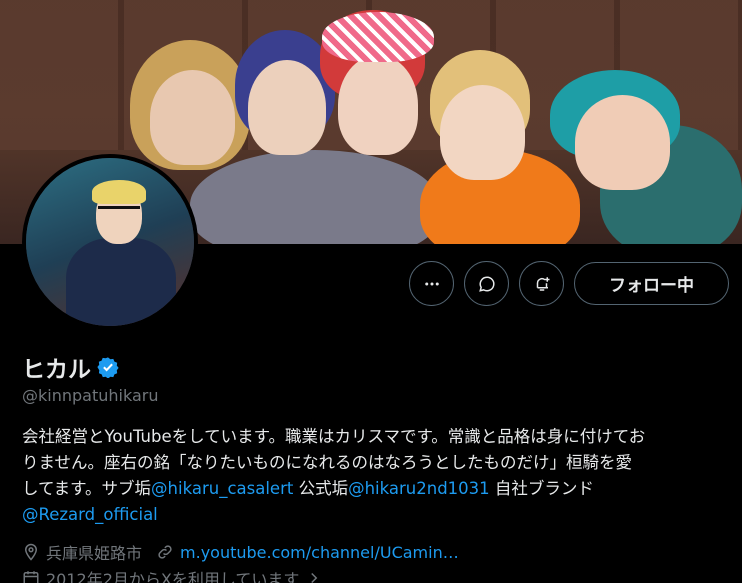 The height and width of the screenshot is (583, 742). What do you see at coordinates (90, 514) in the screenshot?
I see `mention-link: @Rezard_official` at bounding box center [90, 514].